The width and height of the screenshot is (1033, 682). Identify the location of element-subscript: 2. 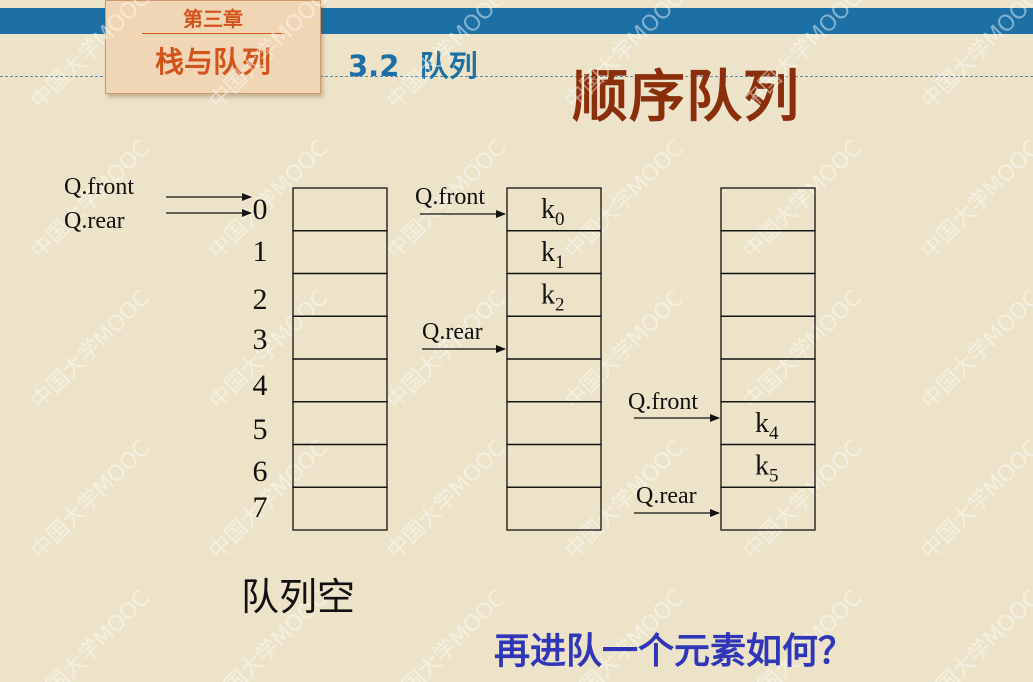
(560, 305).